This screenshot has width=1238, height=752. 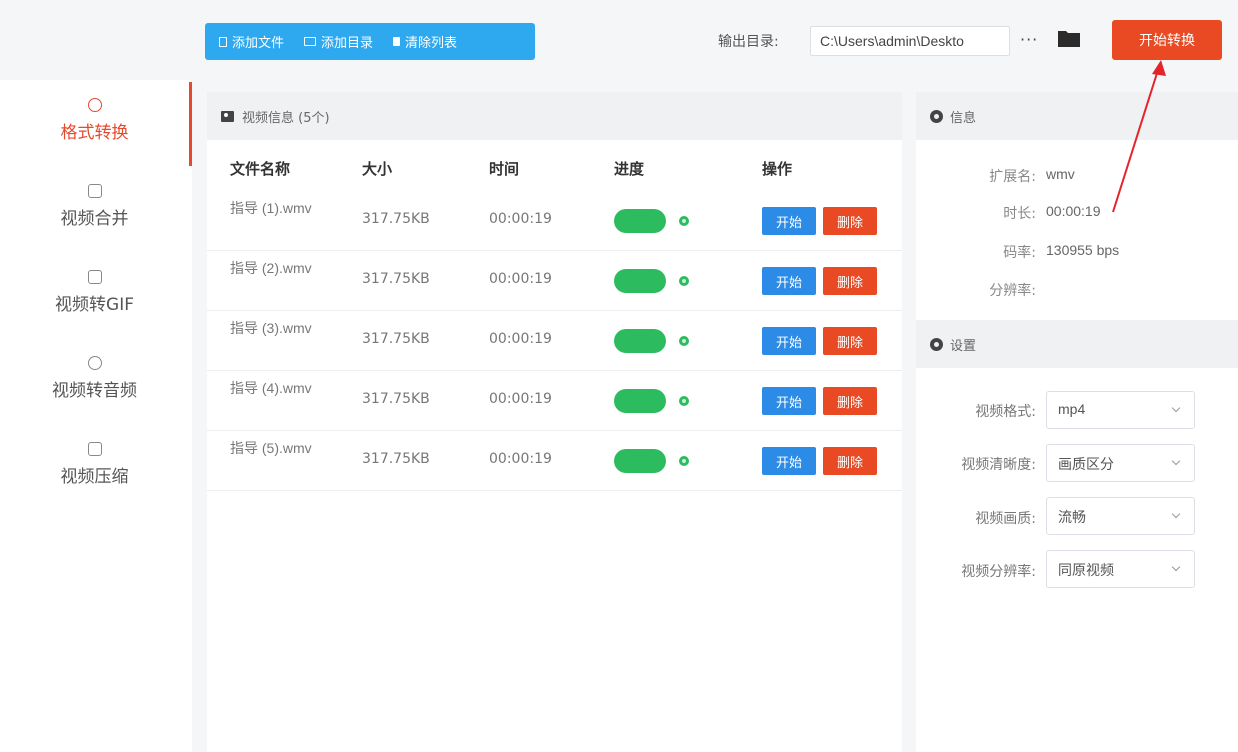 I want to click on output-dir-label: 输出目录:, so click(x=748, y=42).